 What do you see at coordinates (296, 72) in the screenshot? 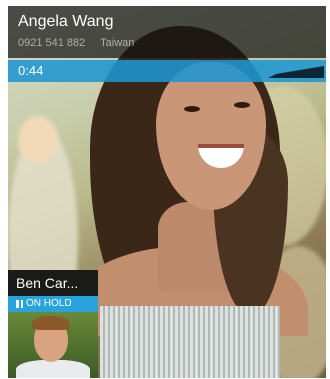
I see `signal-strength-icon` at bounding box center [296, 72].